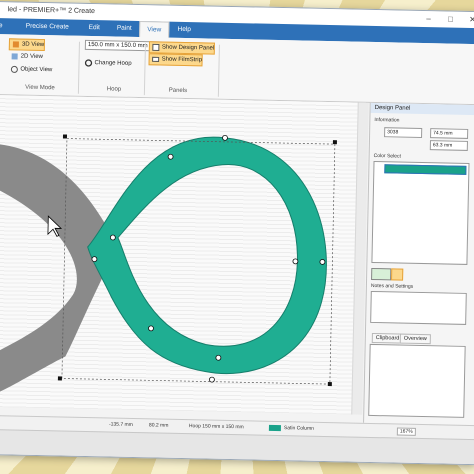  What do you see at coordinates (420, 212) in the screenshot?
I see `color-list` at bounding box center [420, 212].